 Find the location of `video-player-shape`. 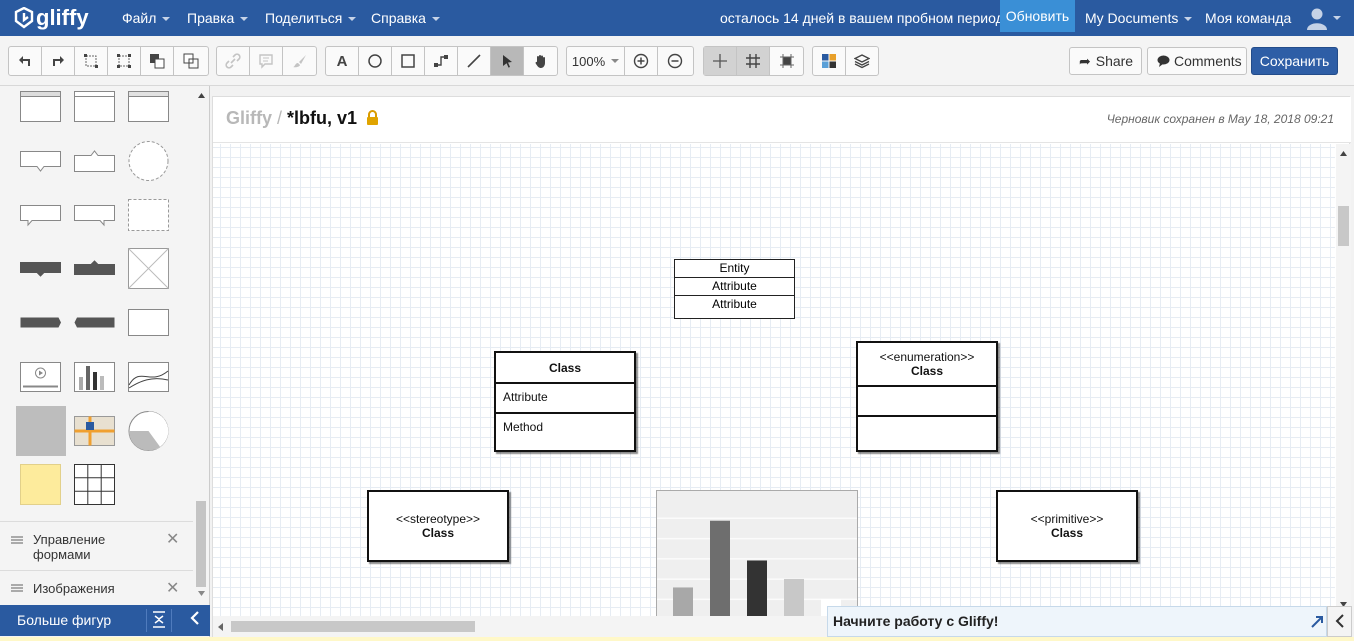

video-player-shape is located at coordinates (40, 377).